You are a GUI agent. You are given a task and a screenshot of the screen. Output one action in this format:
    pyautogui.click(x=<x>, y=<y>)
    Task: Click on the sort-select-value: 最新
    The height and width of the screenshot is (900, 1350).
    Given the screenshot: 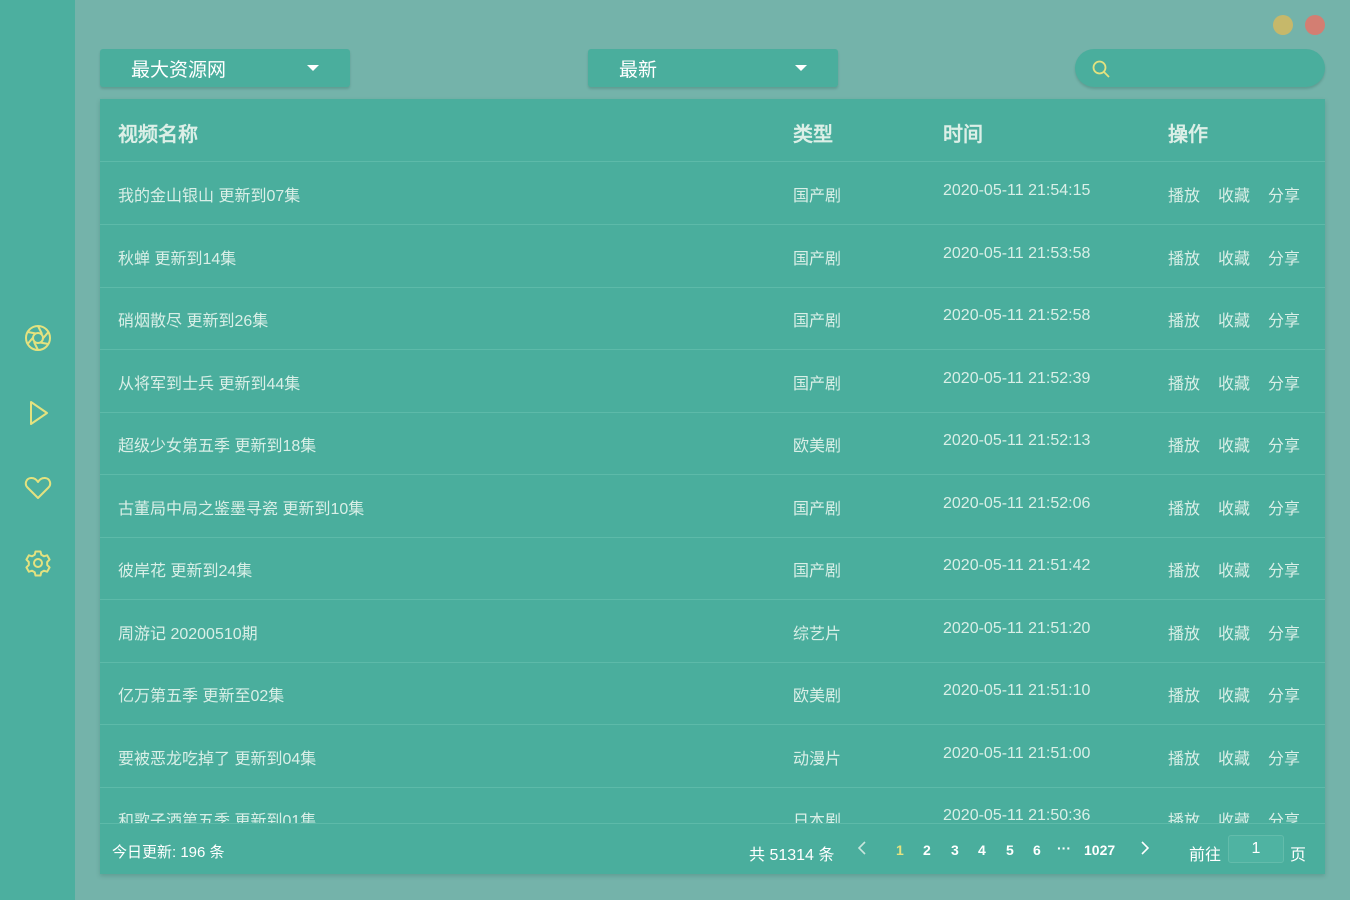 What is the action you would take?
    pyautogui.click(x=638, y=70)
    